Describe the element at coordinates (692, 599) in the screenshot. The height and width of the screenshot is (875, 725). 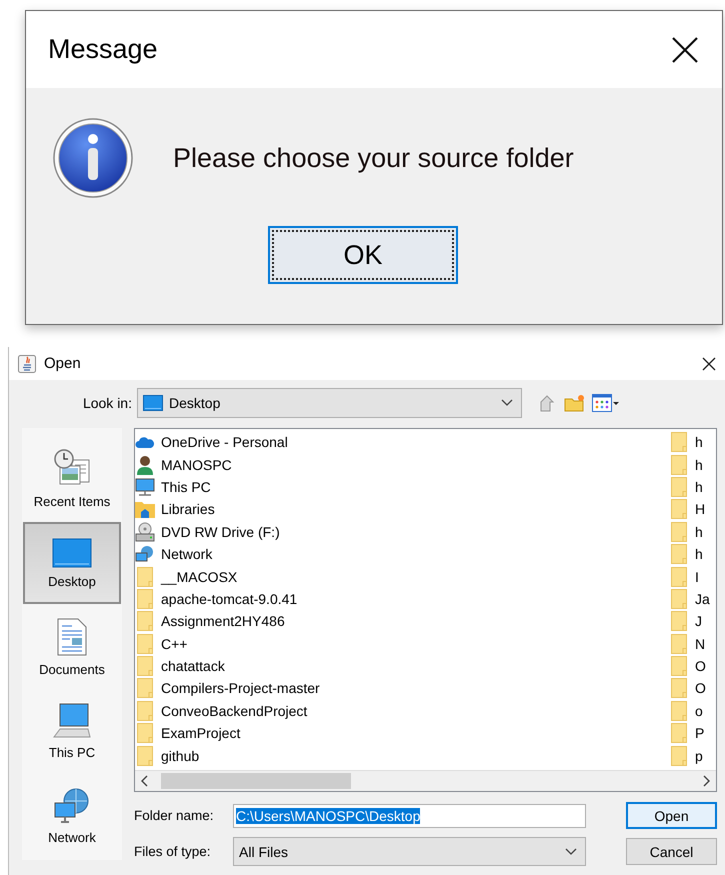
I see `file-item: Ja` at that location.